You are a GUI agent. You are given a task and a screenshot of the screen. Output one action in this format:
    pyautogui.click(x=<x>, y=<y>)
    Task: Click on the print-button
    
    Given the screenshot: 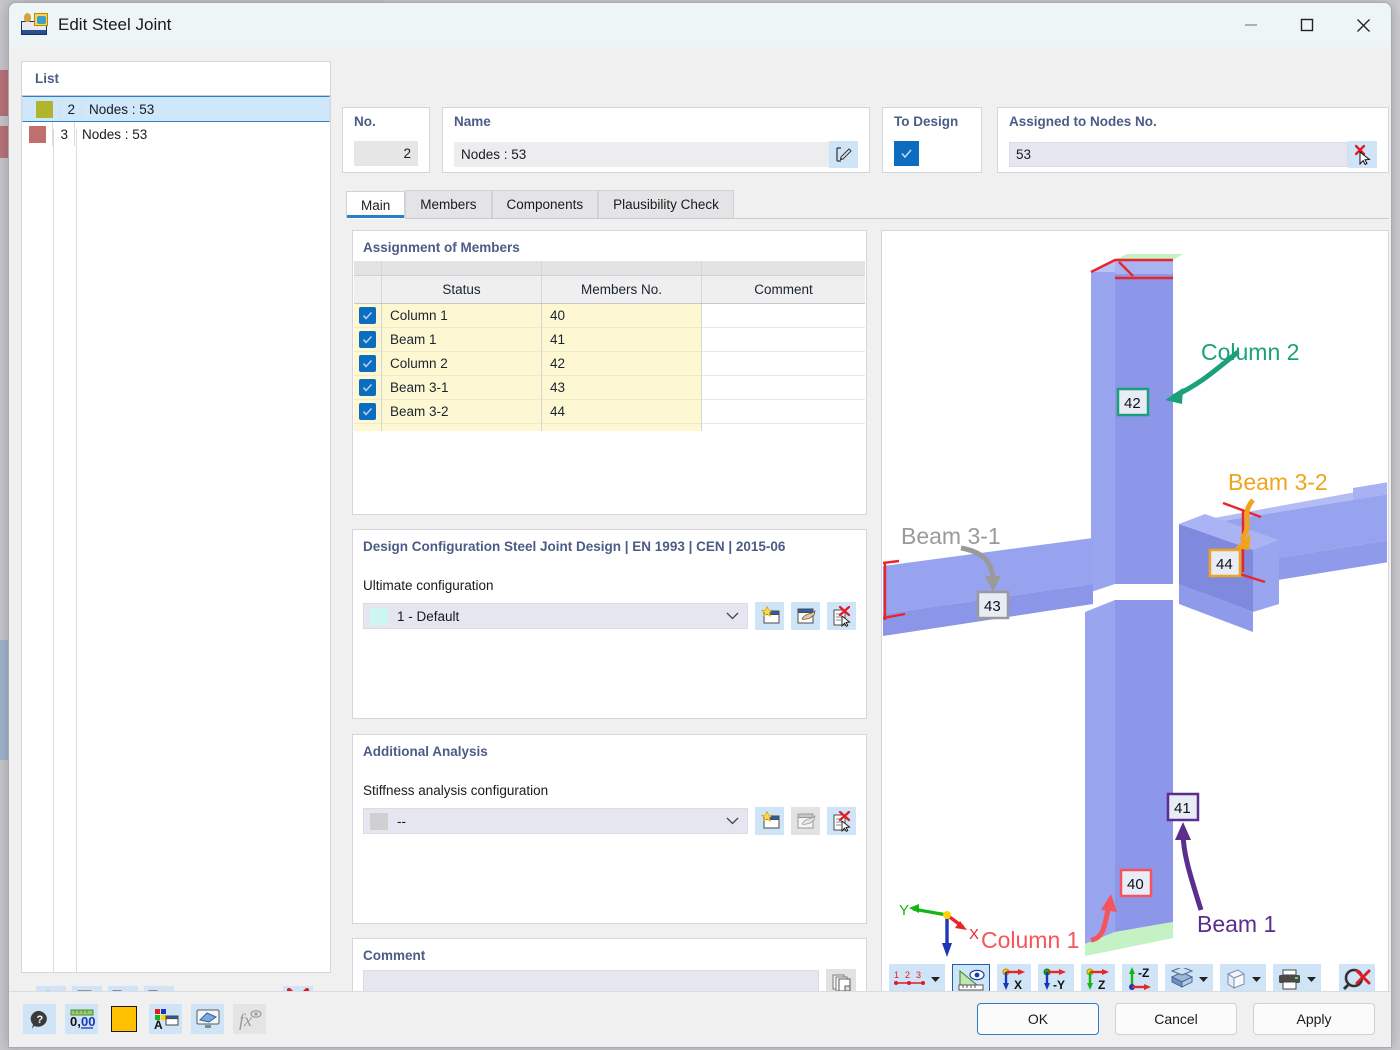 What is the action you would take?
    pyautogui.click(x=1297, y=979)
    